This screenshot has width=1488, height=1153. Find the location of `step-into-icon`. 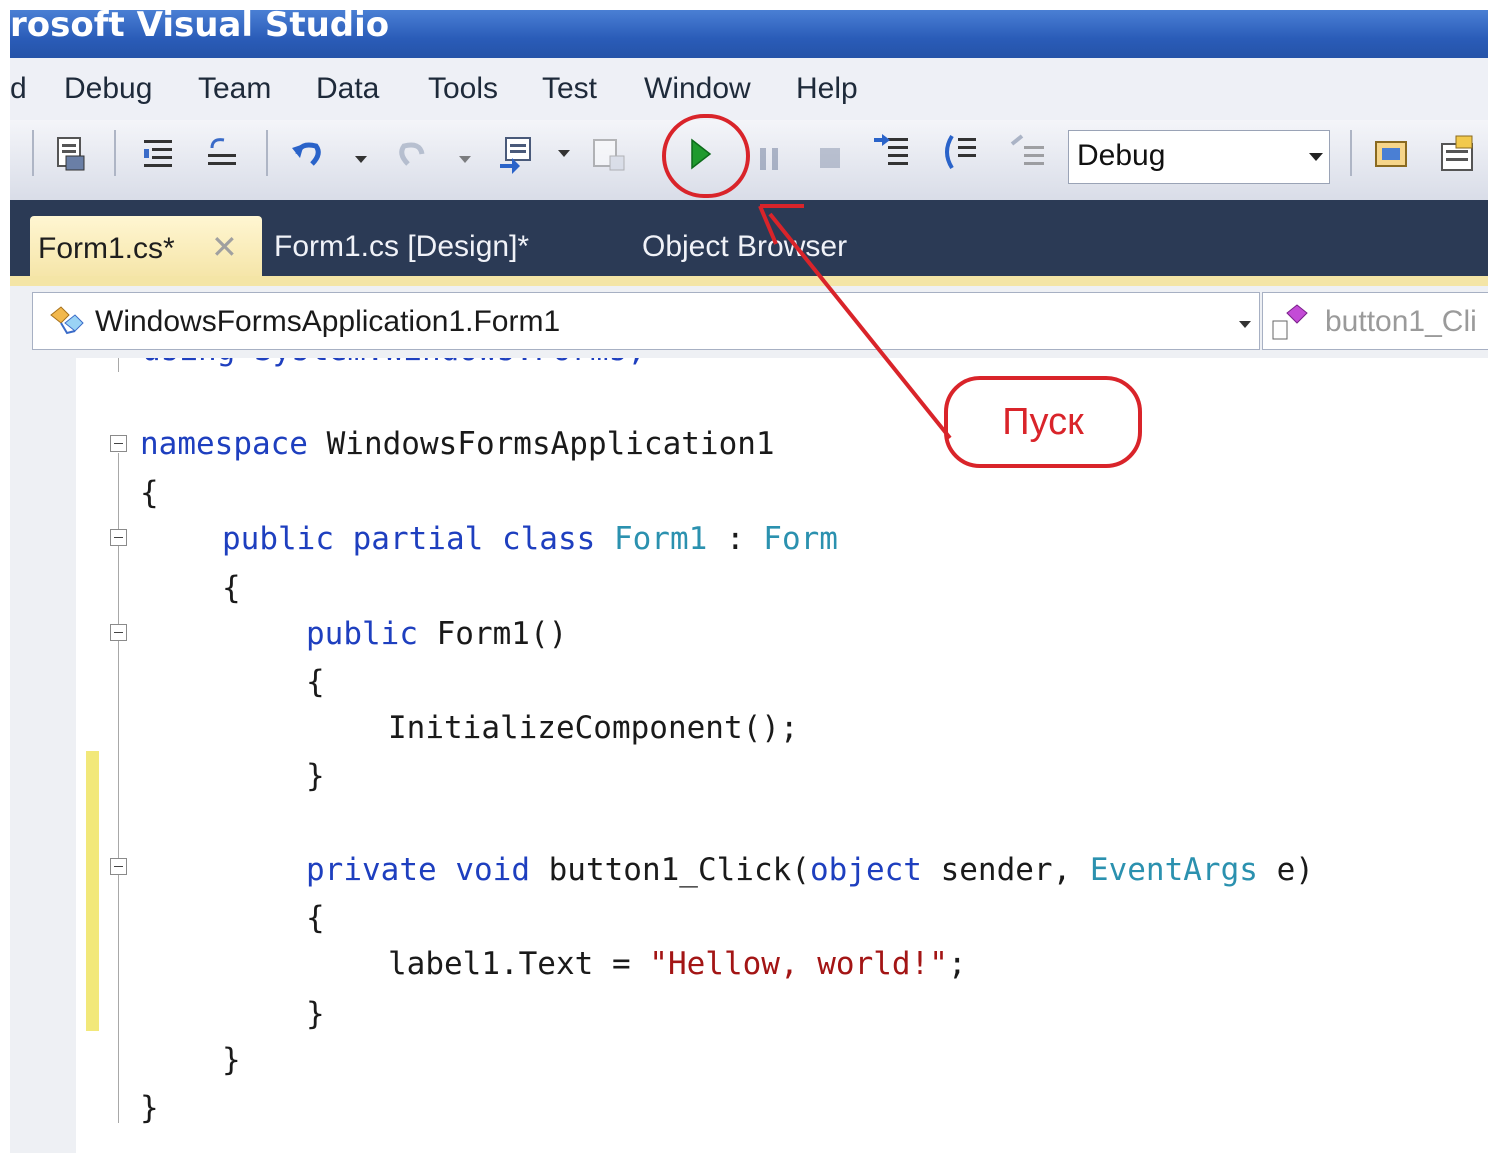

step-into-icon is located at coordinates (892, 152).